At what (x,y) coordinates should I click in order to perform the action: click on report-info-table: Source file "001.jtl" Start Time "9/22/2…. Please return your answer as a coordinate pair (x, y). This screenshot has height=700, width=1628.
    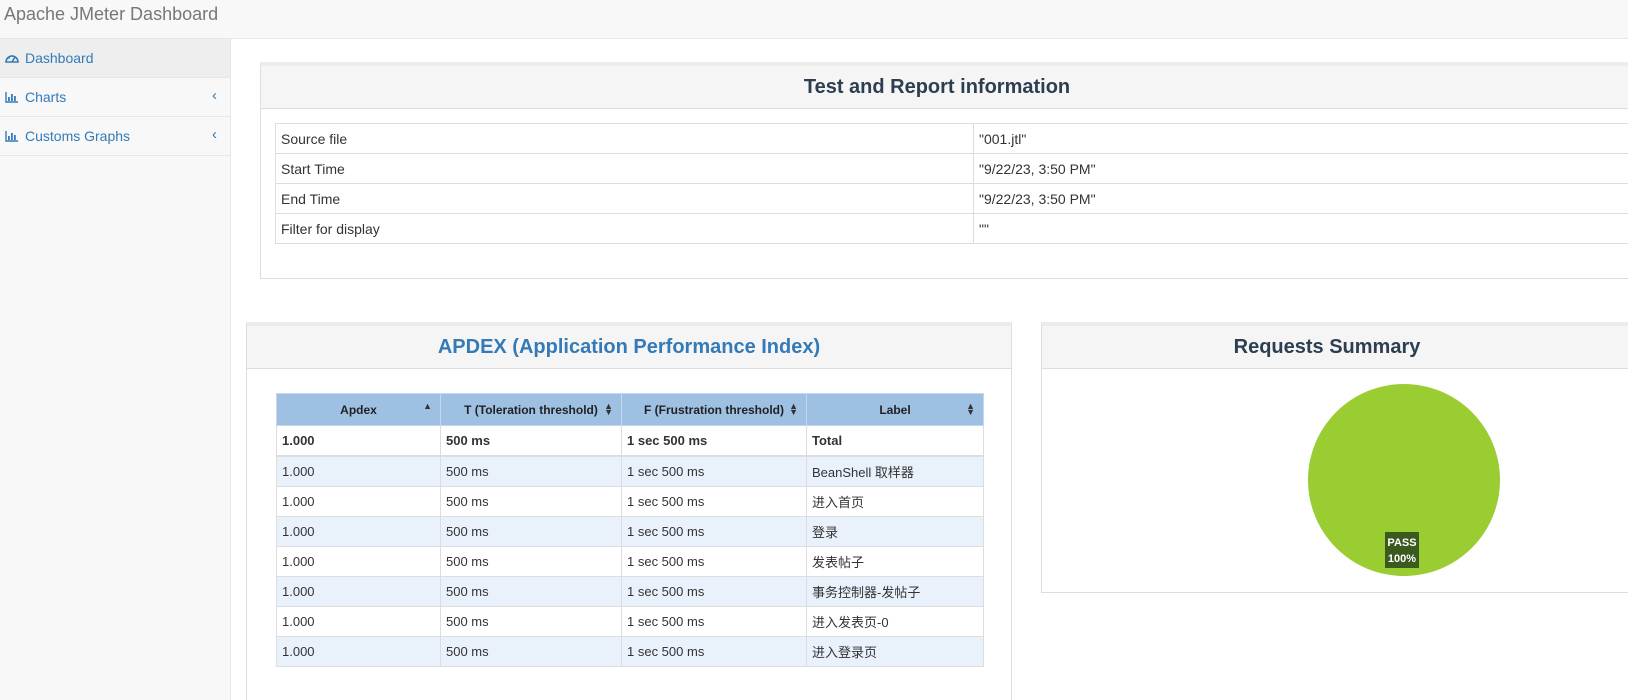
    Looking at the image, I should click on (951, 183).